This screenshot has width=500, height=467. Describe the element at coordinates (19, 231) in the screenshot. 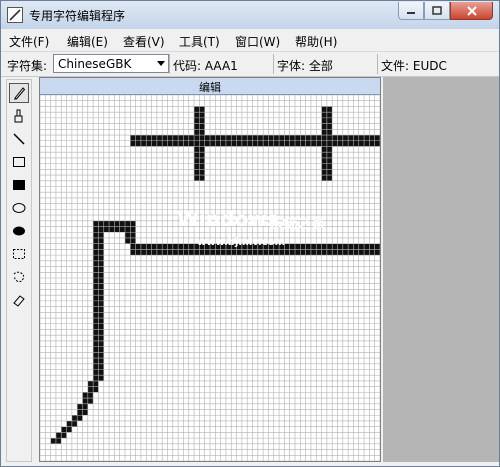

I see `filled-ellipse-tool` at that location.